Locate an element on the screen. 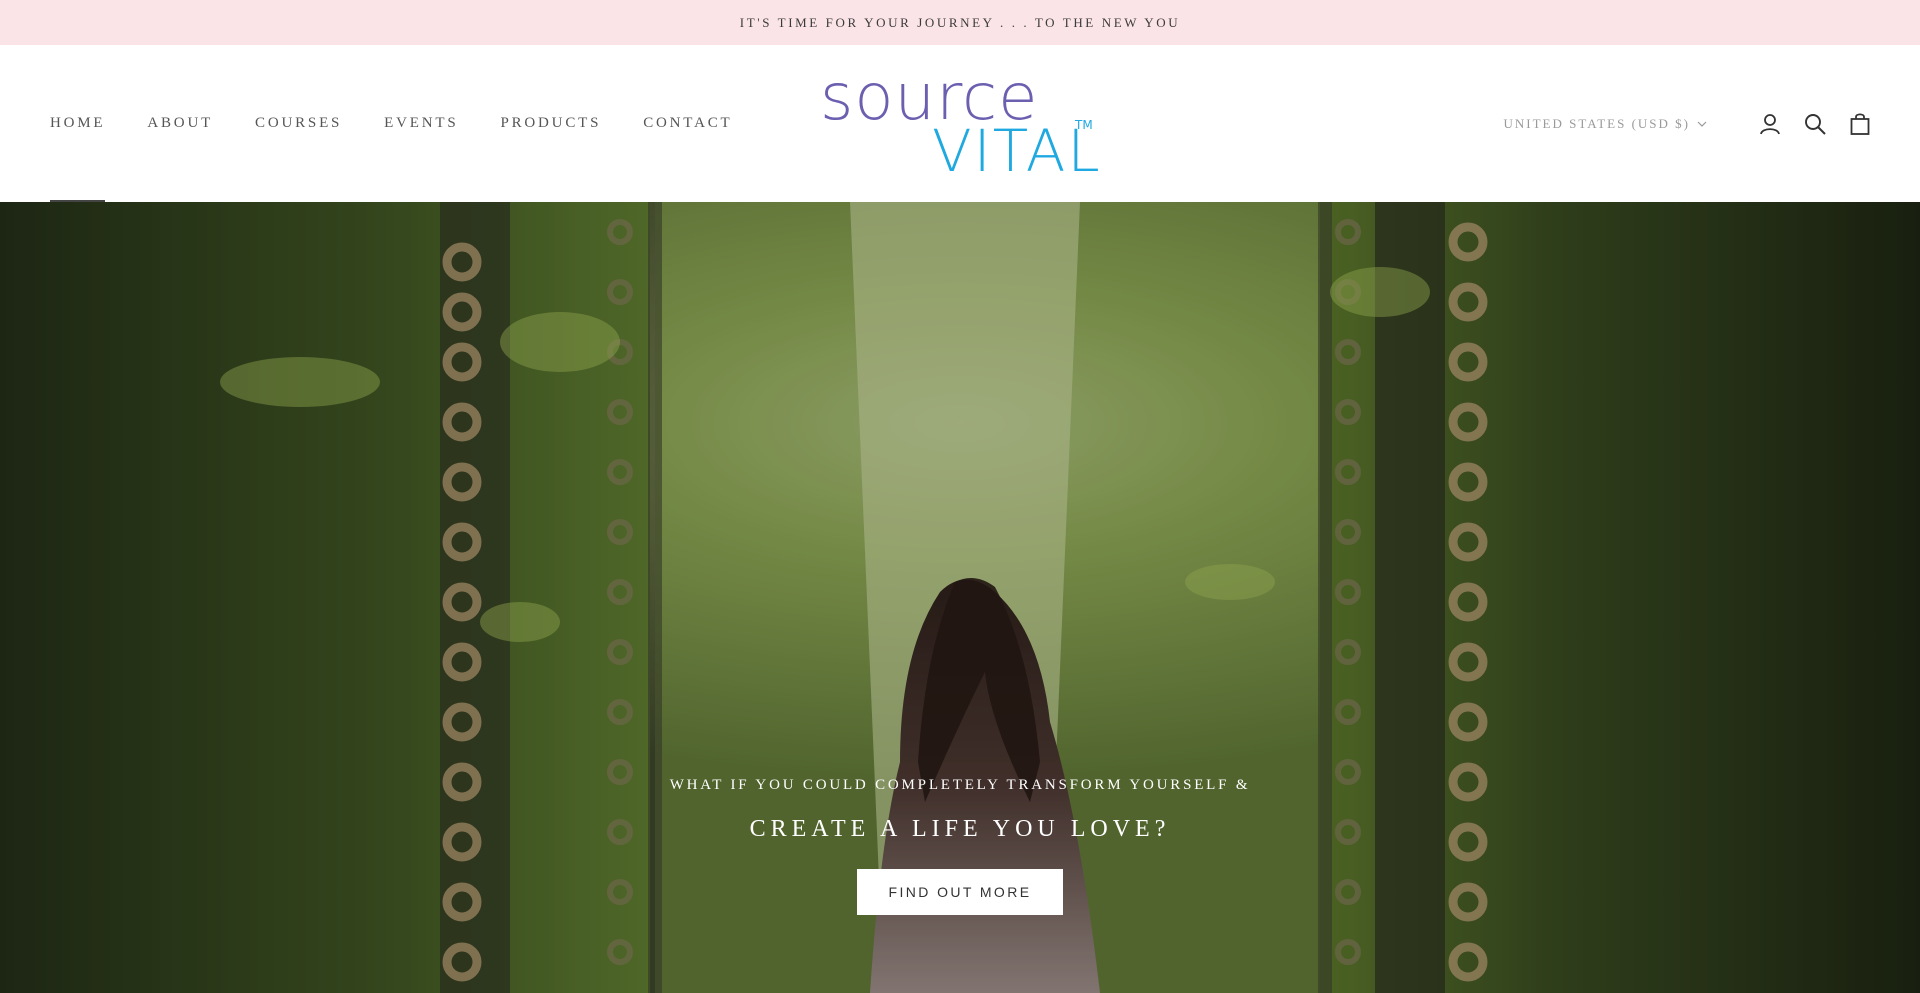 The height and width of the screenshot is (993, 1920). site-logo: source VITAL TM is located at coordinates (960, 123).